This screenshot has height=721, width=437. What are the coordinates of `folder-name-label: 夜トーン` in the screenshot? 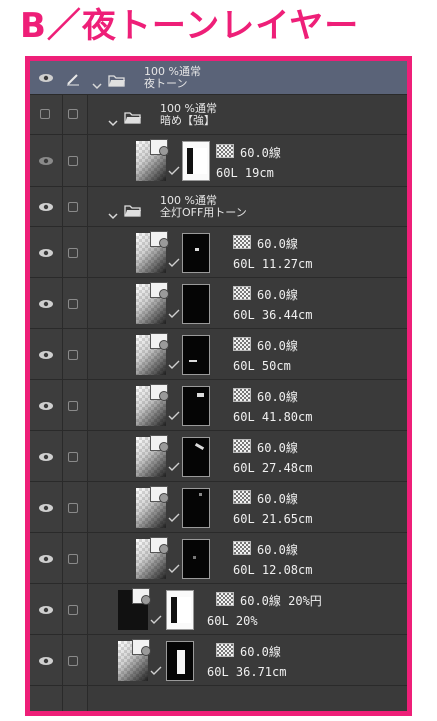 It's located at (166, 83).